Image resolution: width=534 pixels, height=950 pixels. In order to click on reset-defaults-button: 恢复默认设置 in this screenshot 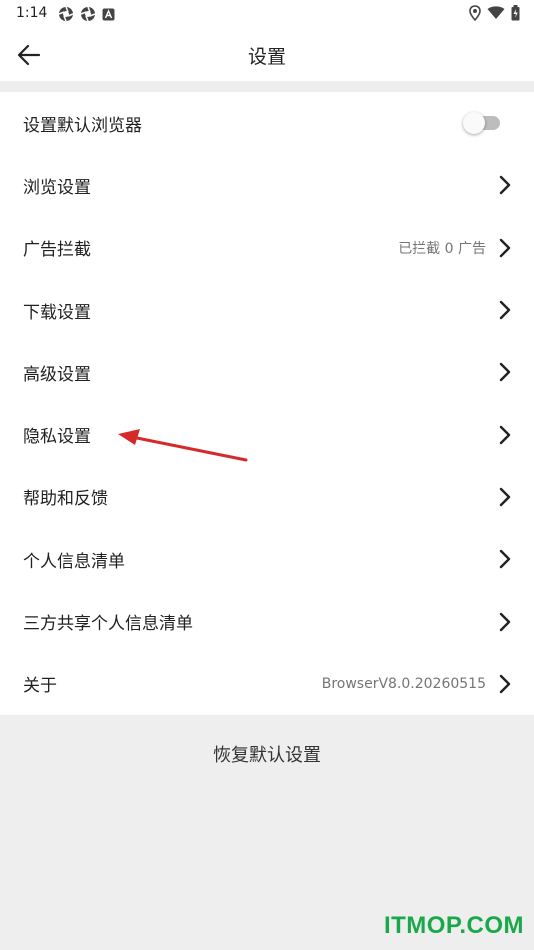, I will do `click(267, 754)`.